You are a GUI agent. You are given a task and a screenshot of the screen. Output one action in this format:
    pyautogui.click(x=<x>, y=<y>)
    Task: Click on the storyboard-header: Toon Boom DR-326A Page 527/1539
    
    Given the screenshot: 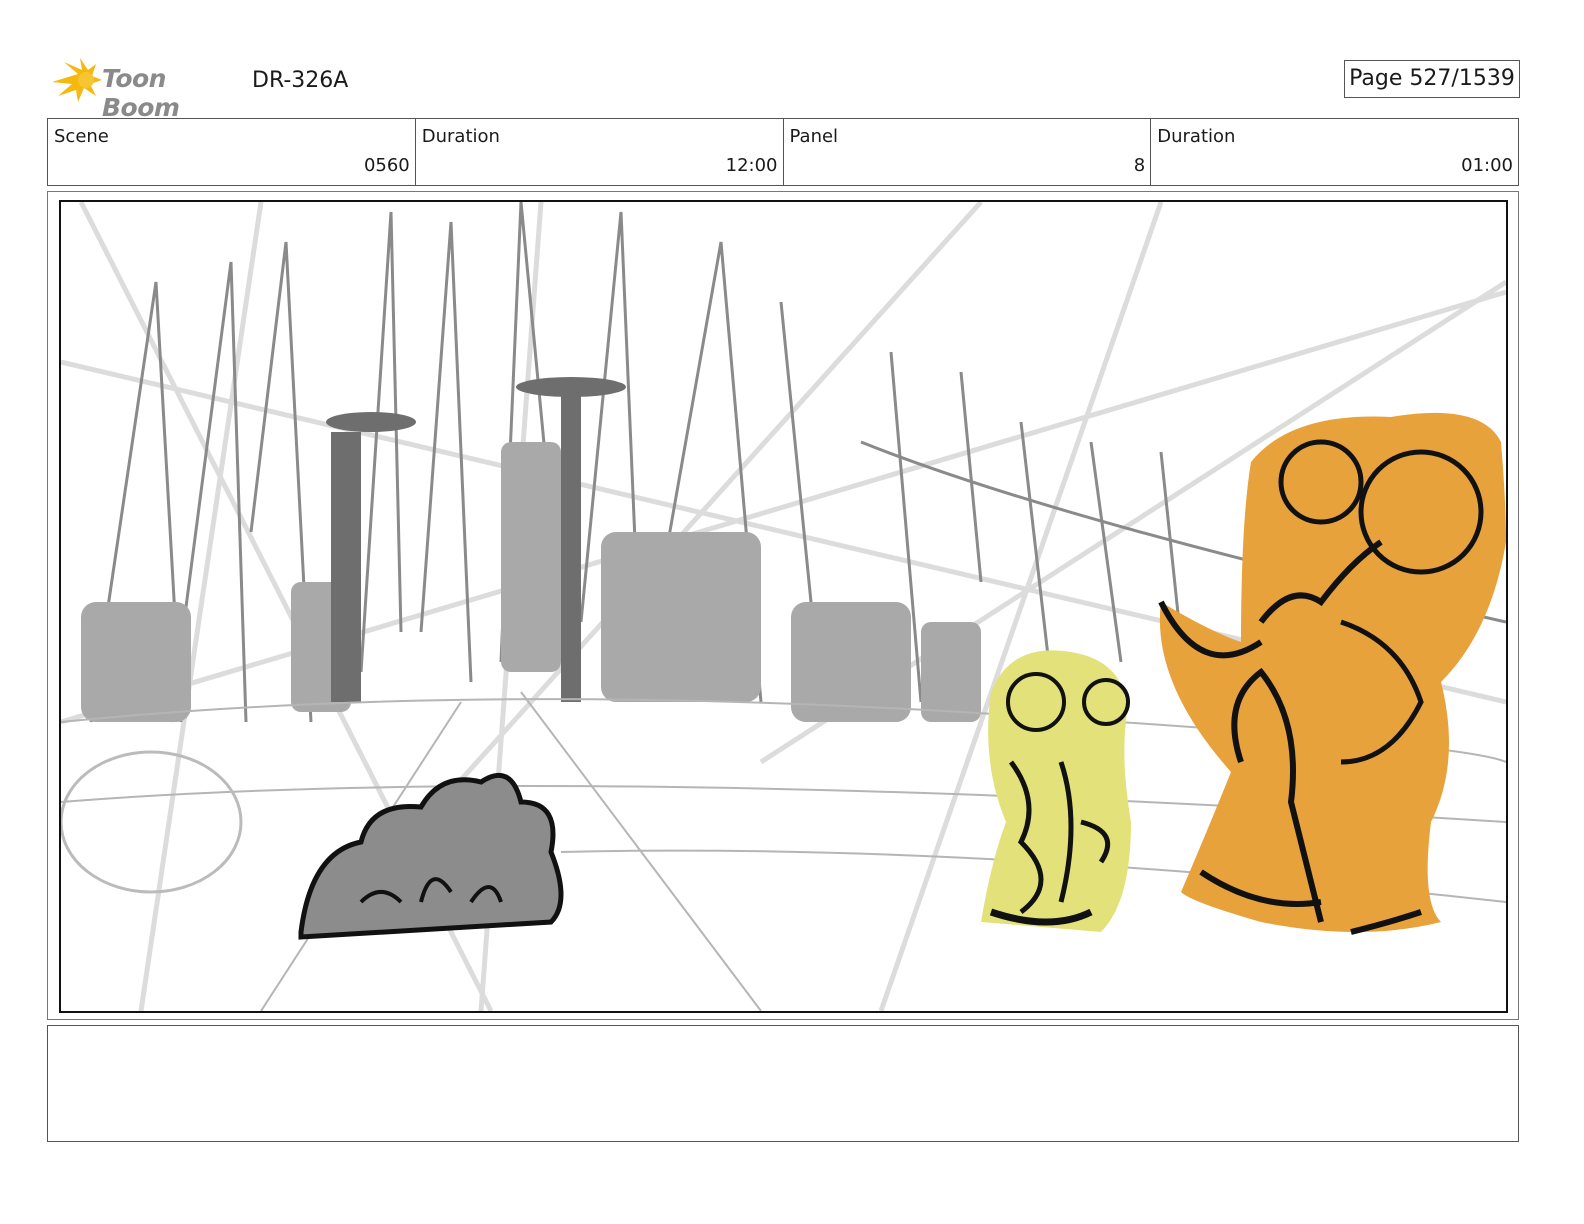 What is the action you would take?
    pyautogui.click(x=785, y=88)
    